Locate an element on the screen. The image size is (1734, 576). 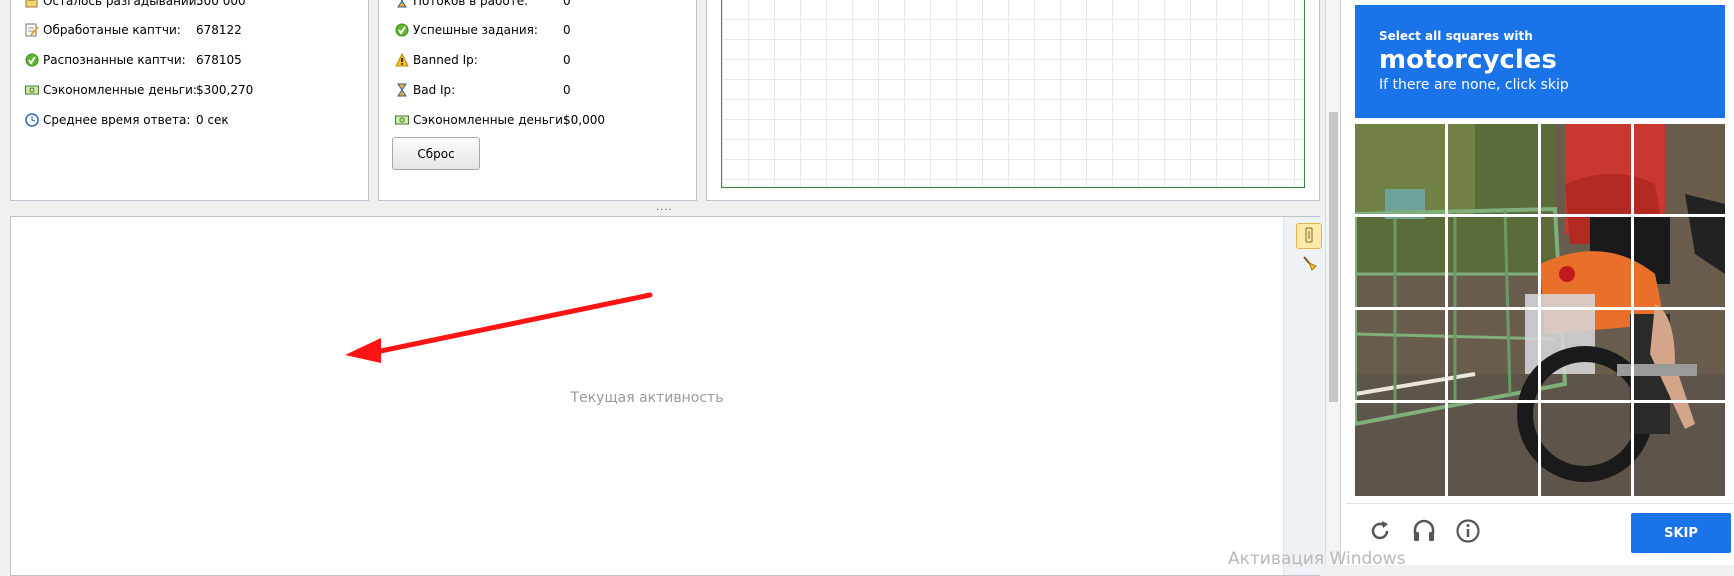
info-icon is located at coordinates (1468, 532).